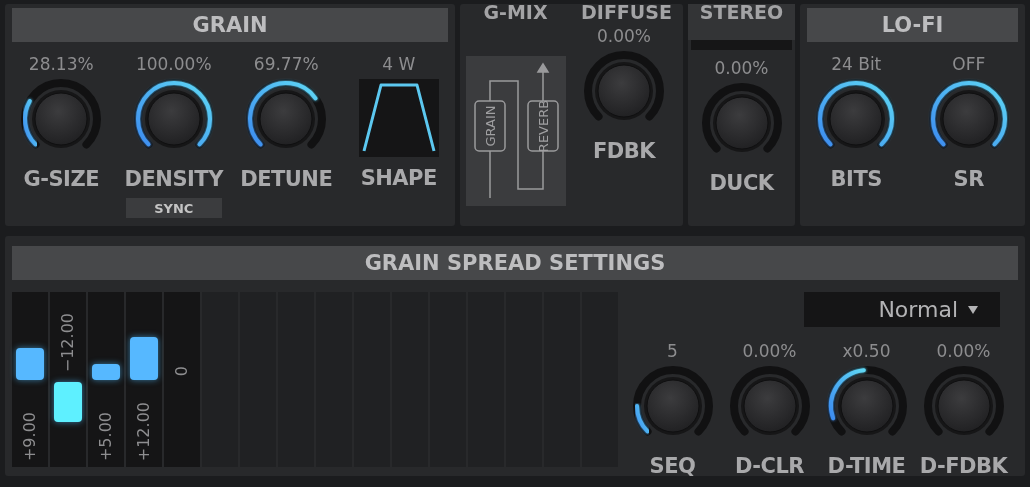  I want to click on section-title: GRAIN SPREAD SETTINGS, so click(515, 263).